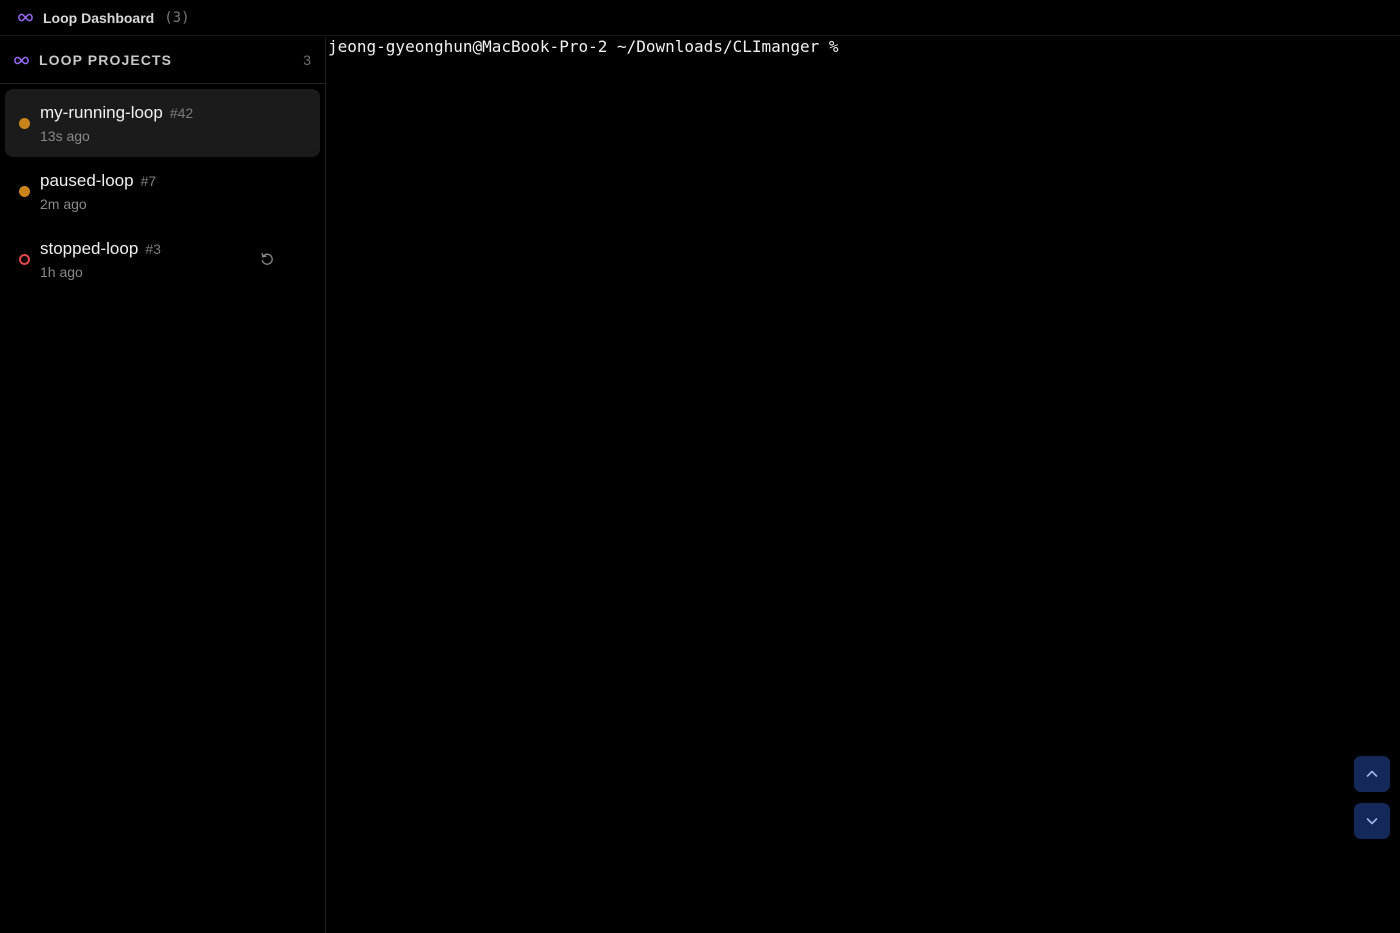  What do you see at coordinates (177, 17) in the screenshot?
I see `project-count: (3)` at bounding box center [177, 17].